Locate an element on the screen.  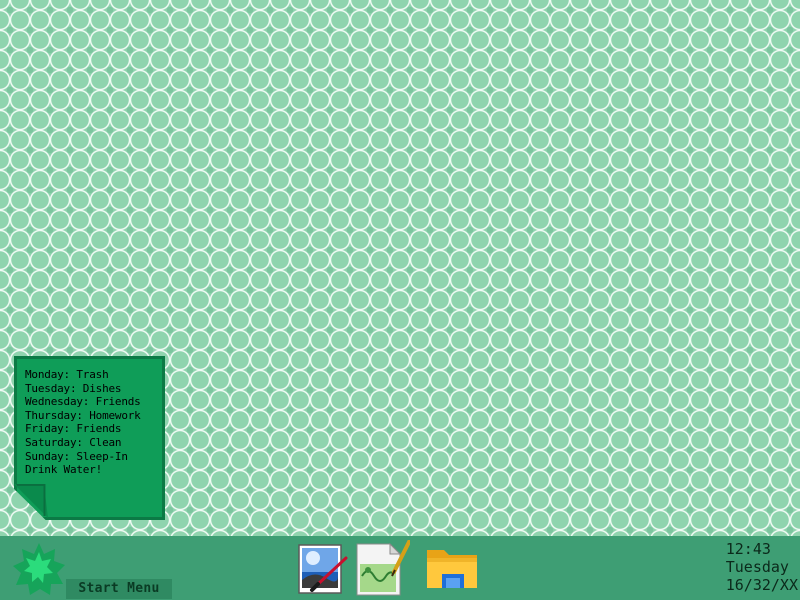
taskbar-app-notepad is located at coordinates (383, 567).